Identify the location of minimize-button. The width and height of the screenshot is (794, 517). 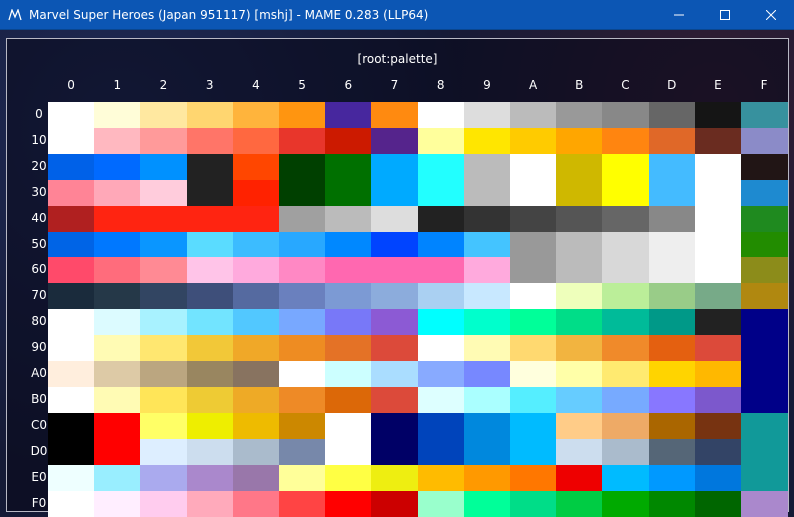
(679, 15).